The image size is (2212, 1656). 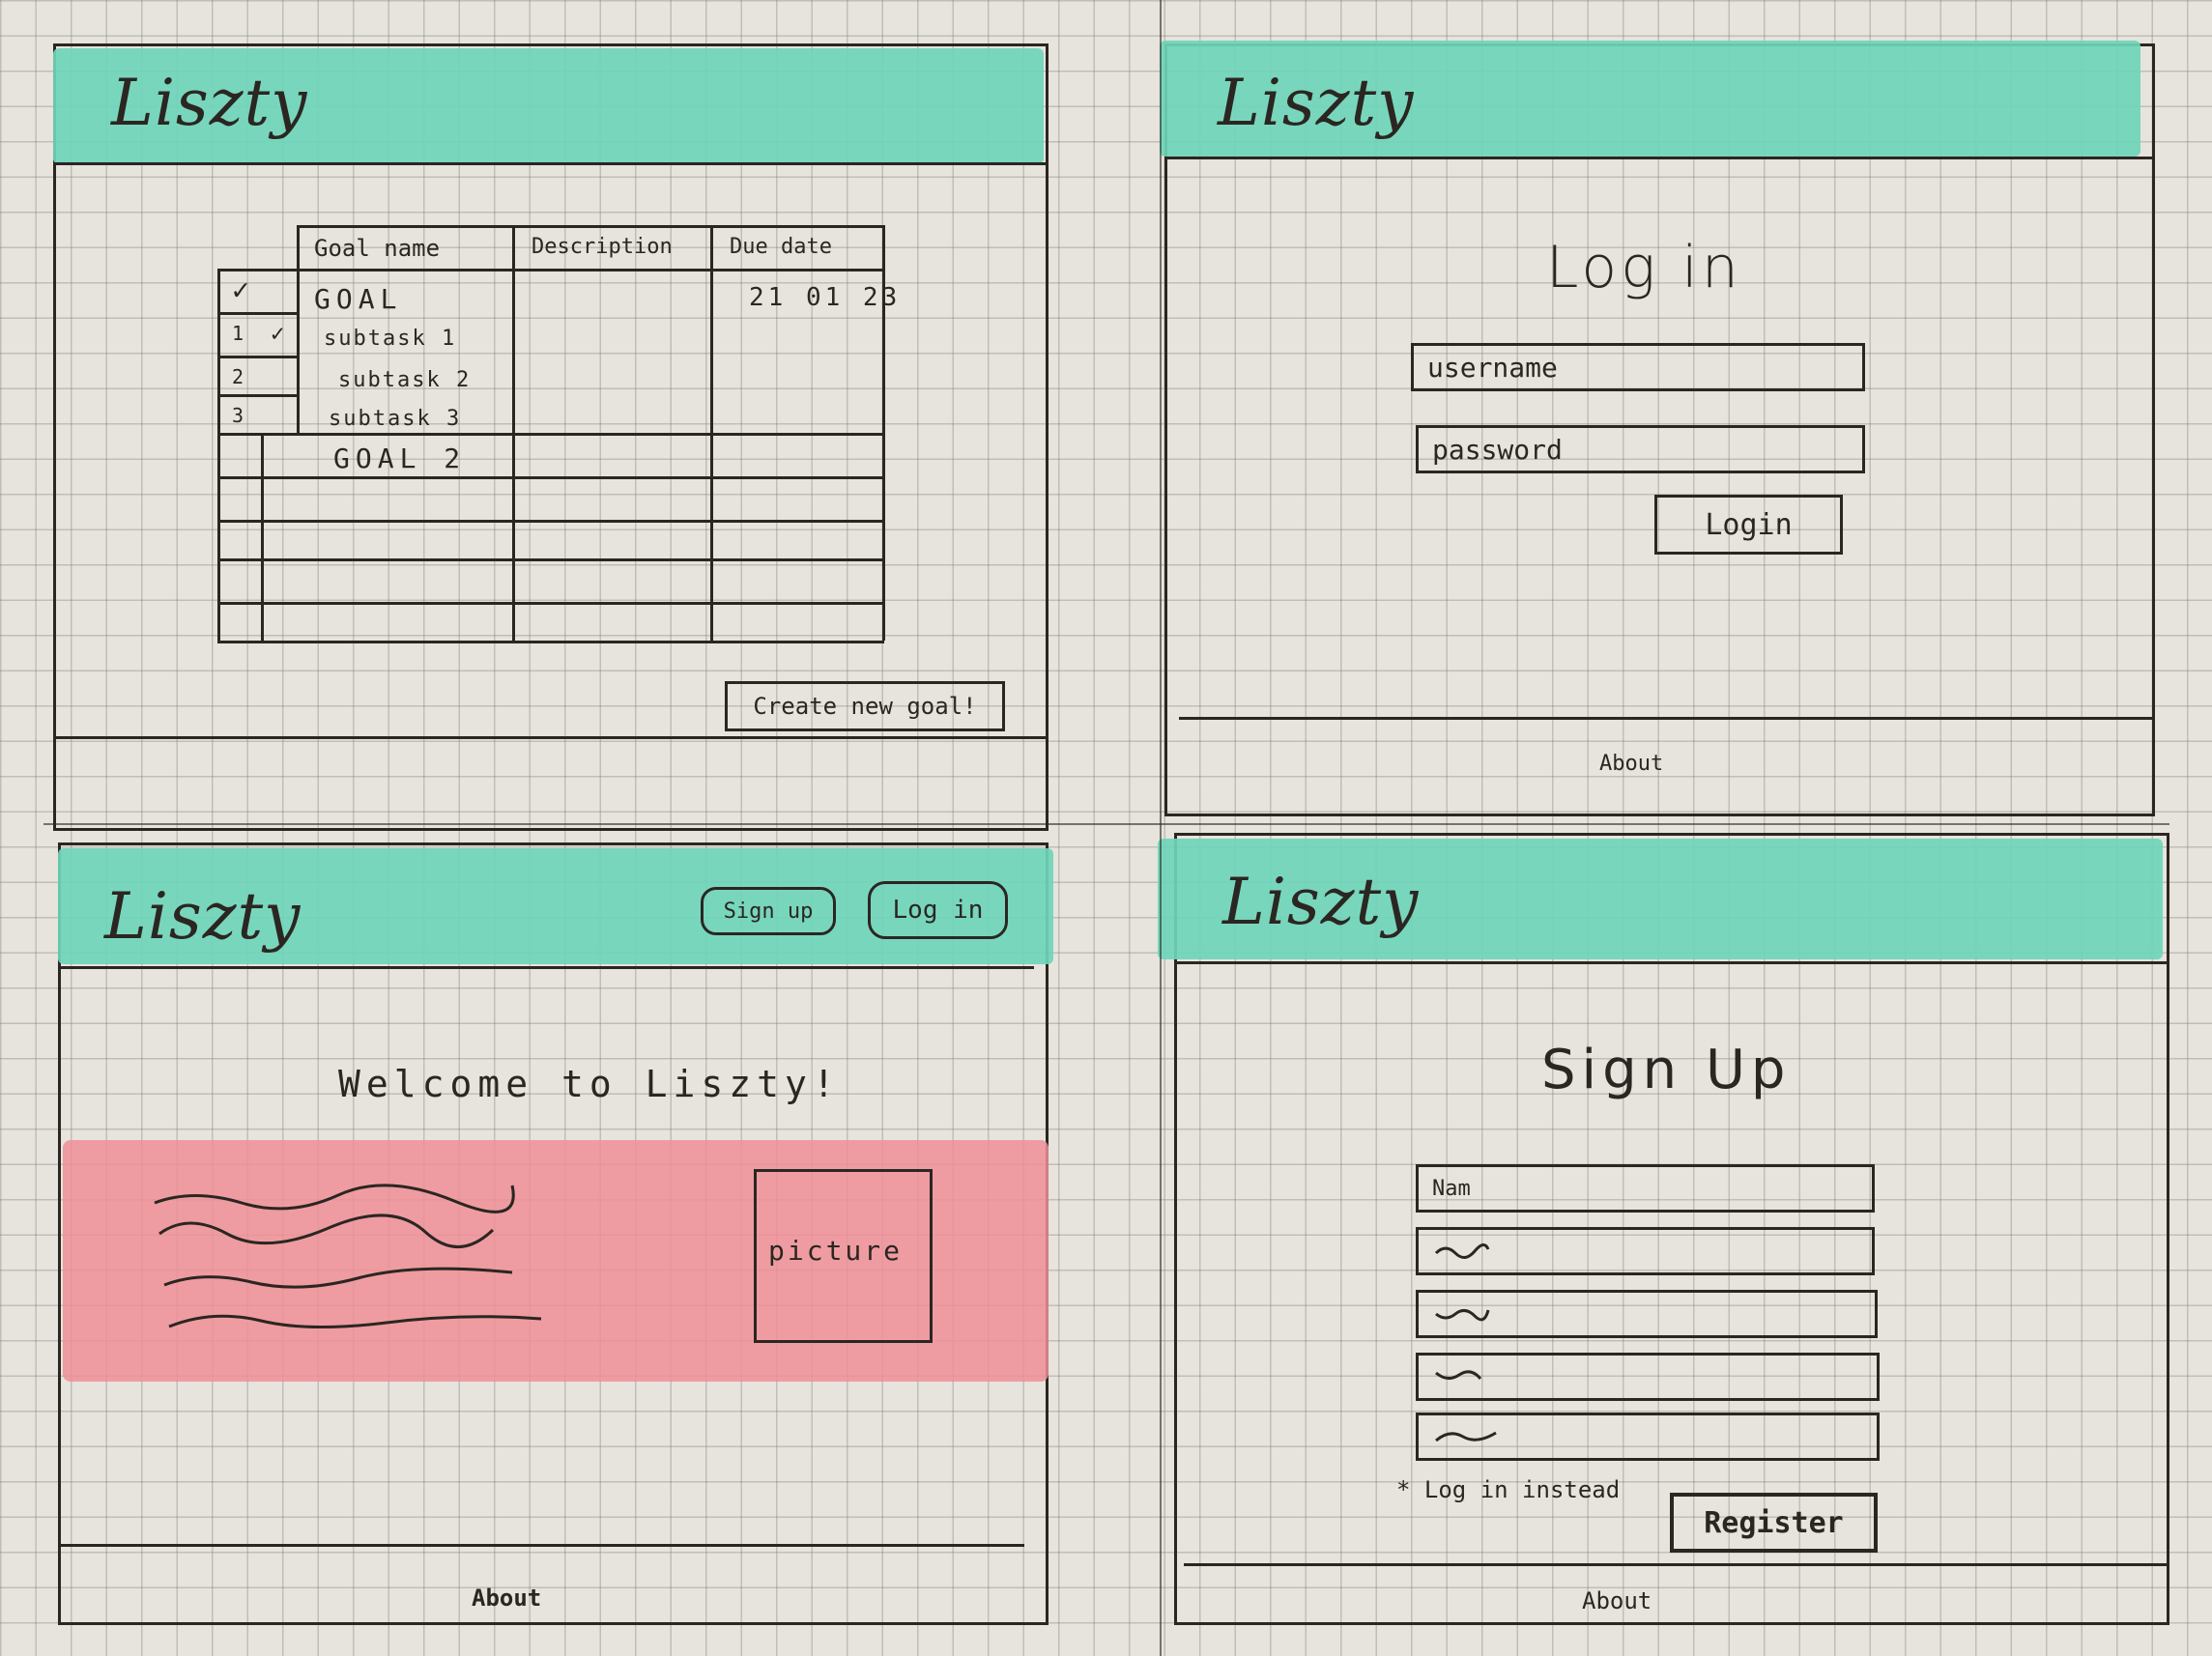 I want to click on signup-footer-divider, so click(x=1676, y=1564).